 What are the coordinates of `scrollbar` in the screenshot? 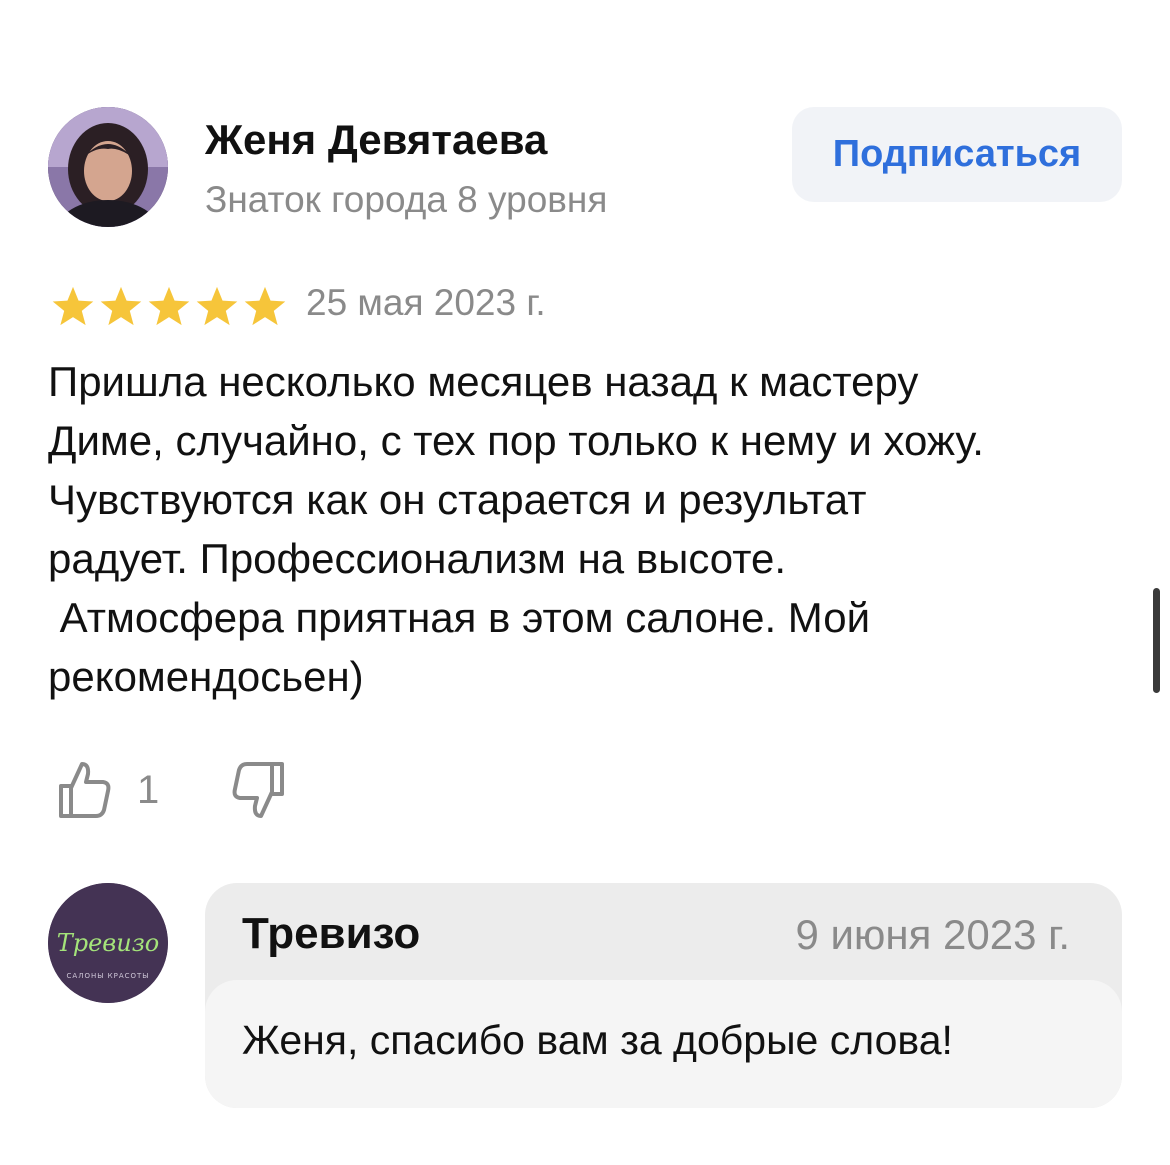 It's located at (1156, 640).